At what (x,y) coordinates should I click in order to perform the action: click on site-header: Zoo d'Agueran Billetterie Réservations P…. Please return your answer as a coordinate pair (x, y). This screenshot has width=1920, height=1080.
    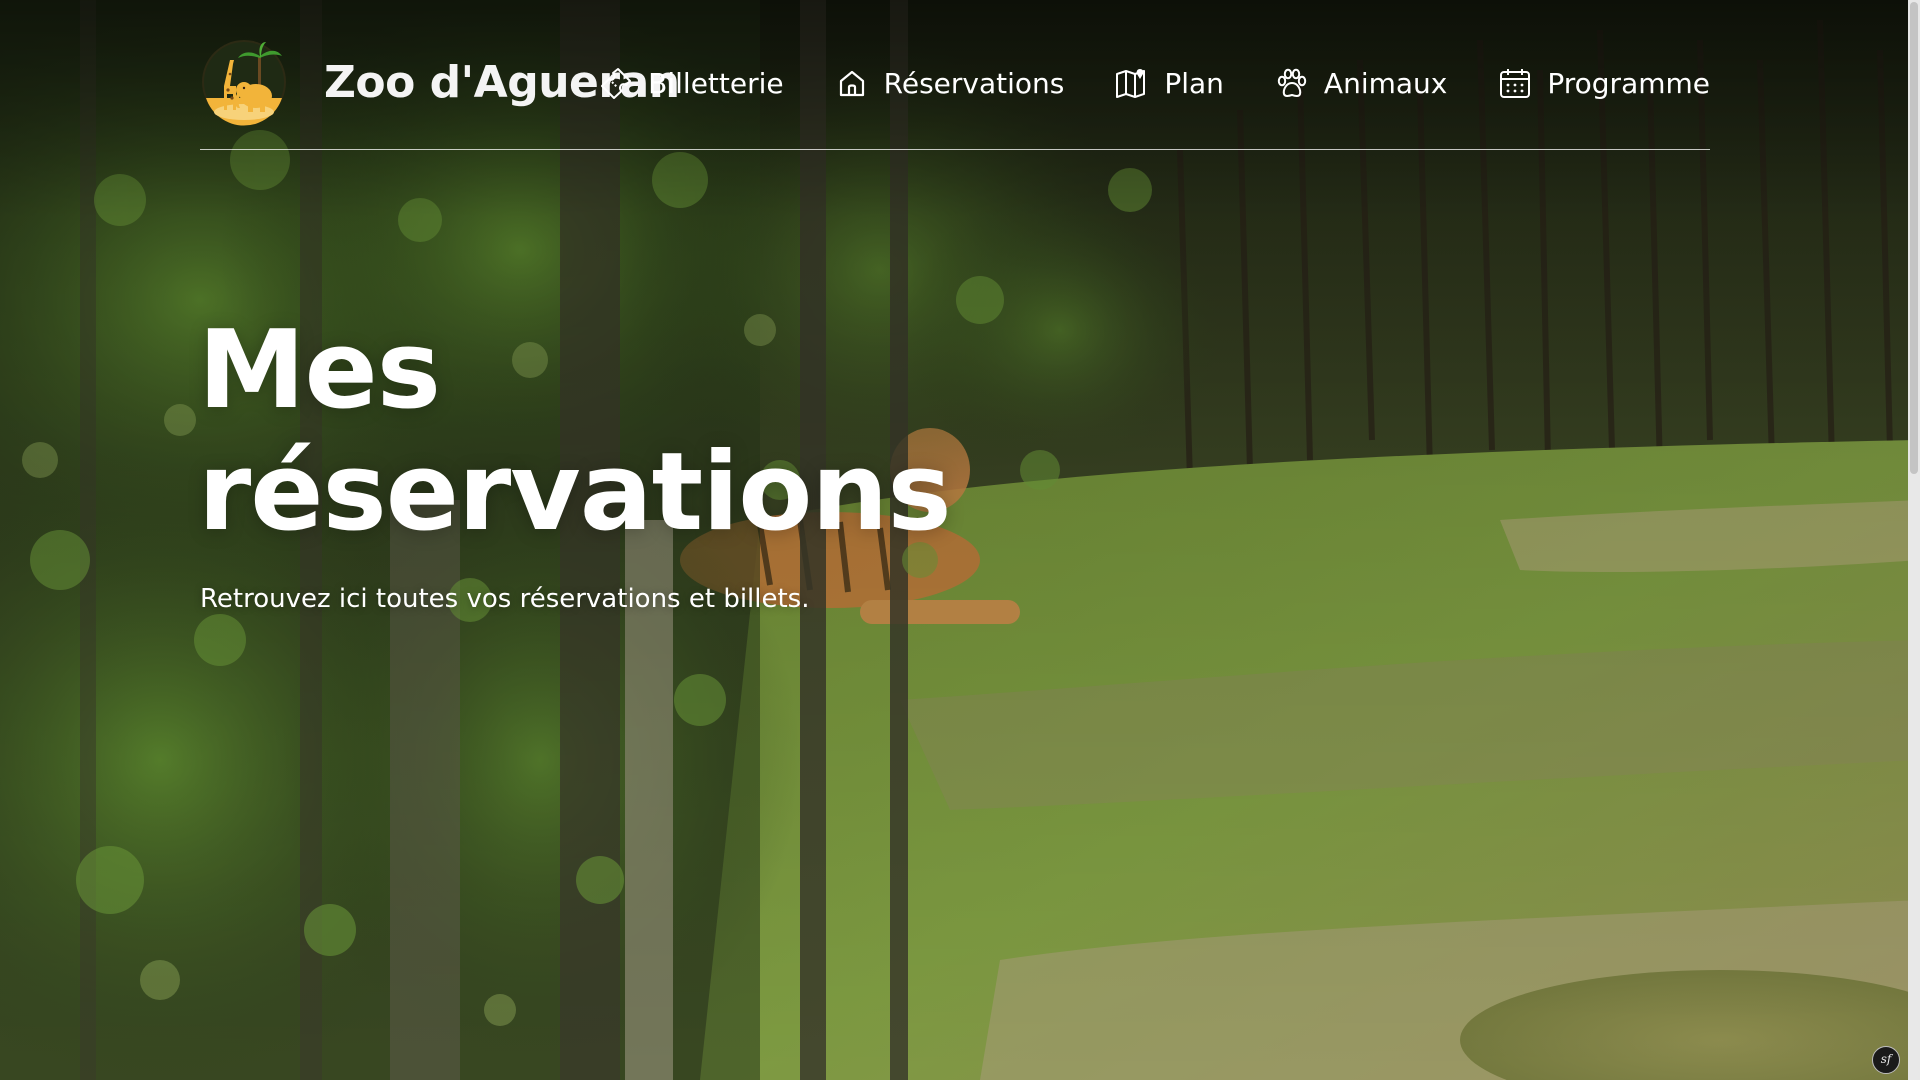
    Looking at the image, I should click on (955, 89).